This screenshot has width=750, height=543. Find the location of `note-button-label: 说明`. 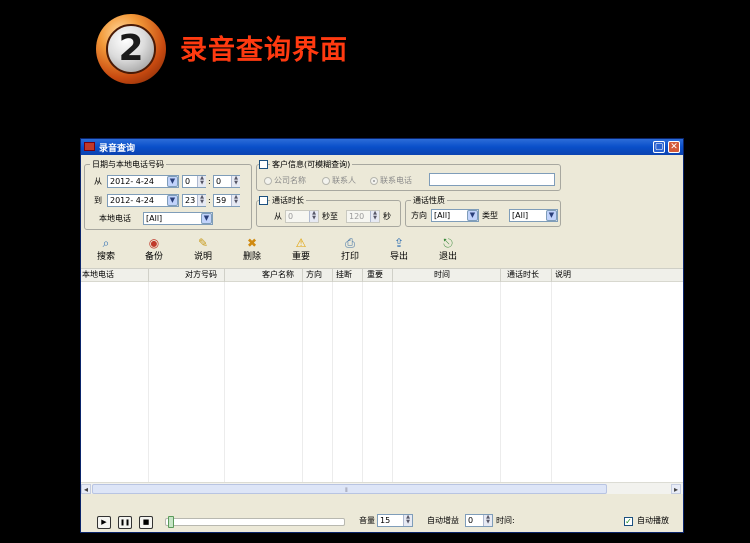

note-button-label: 说明 is located at coordinates (202, 257).